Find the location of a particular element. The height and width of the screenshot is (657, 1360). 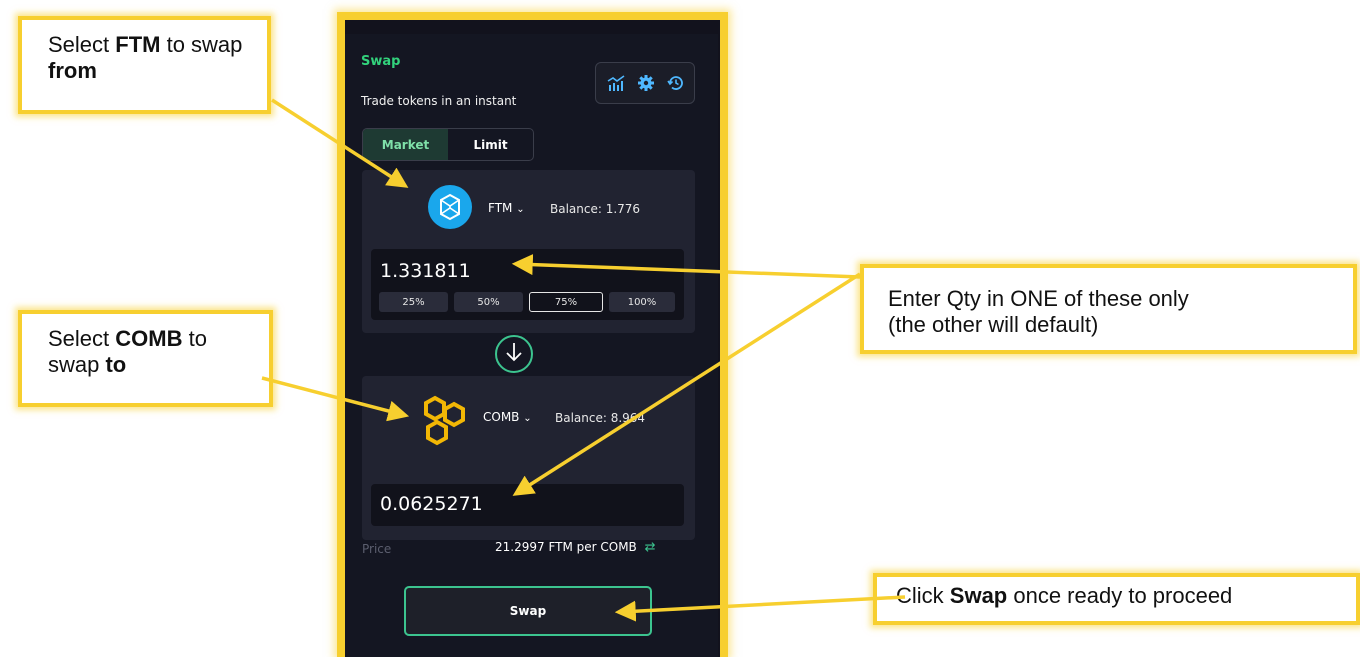

page-subtitle: Trade tokens in an instant is located at coordinates (439, 101).